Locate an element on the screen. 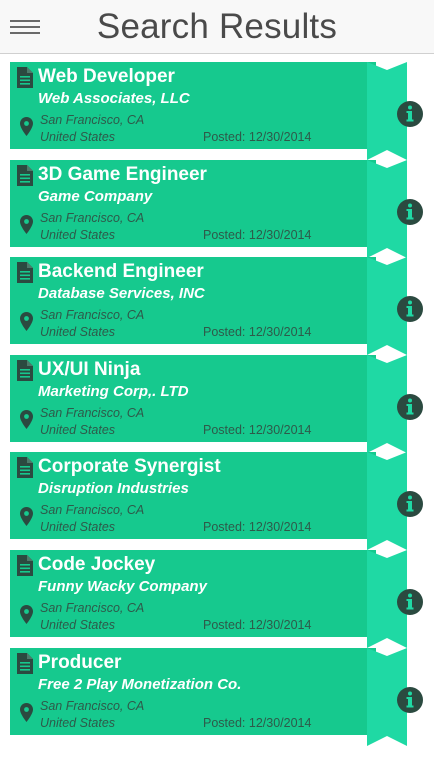 Image resolution: width=434 pixels, height=772 pixels. job-title: Code Jockey is located at coordinates (97, 564).